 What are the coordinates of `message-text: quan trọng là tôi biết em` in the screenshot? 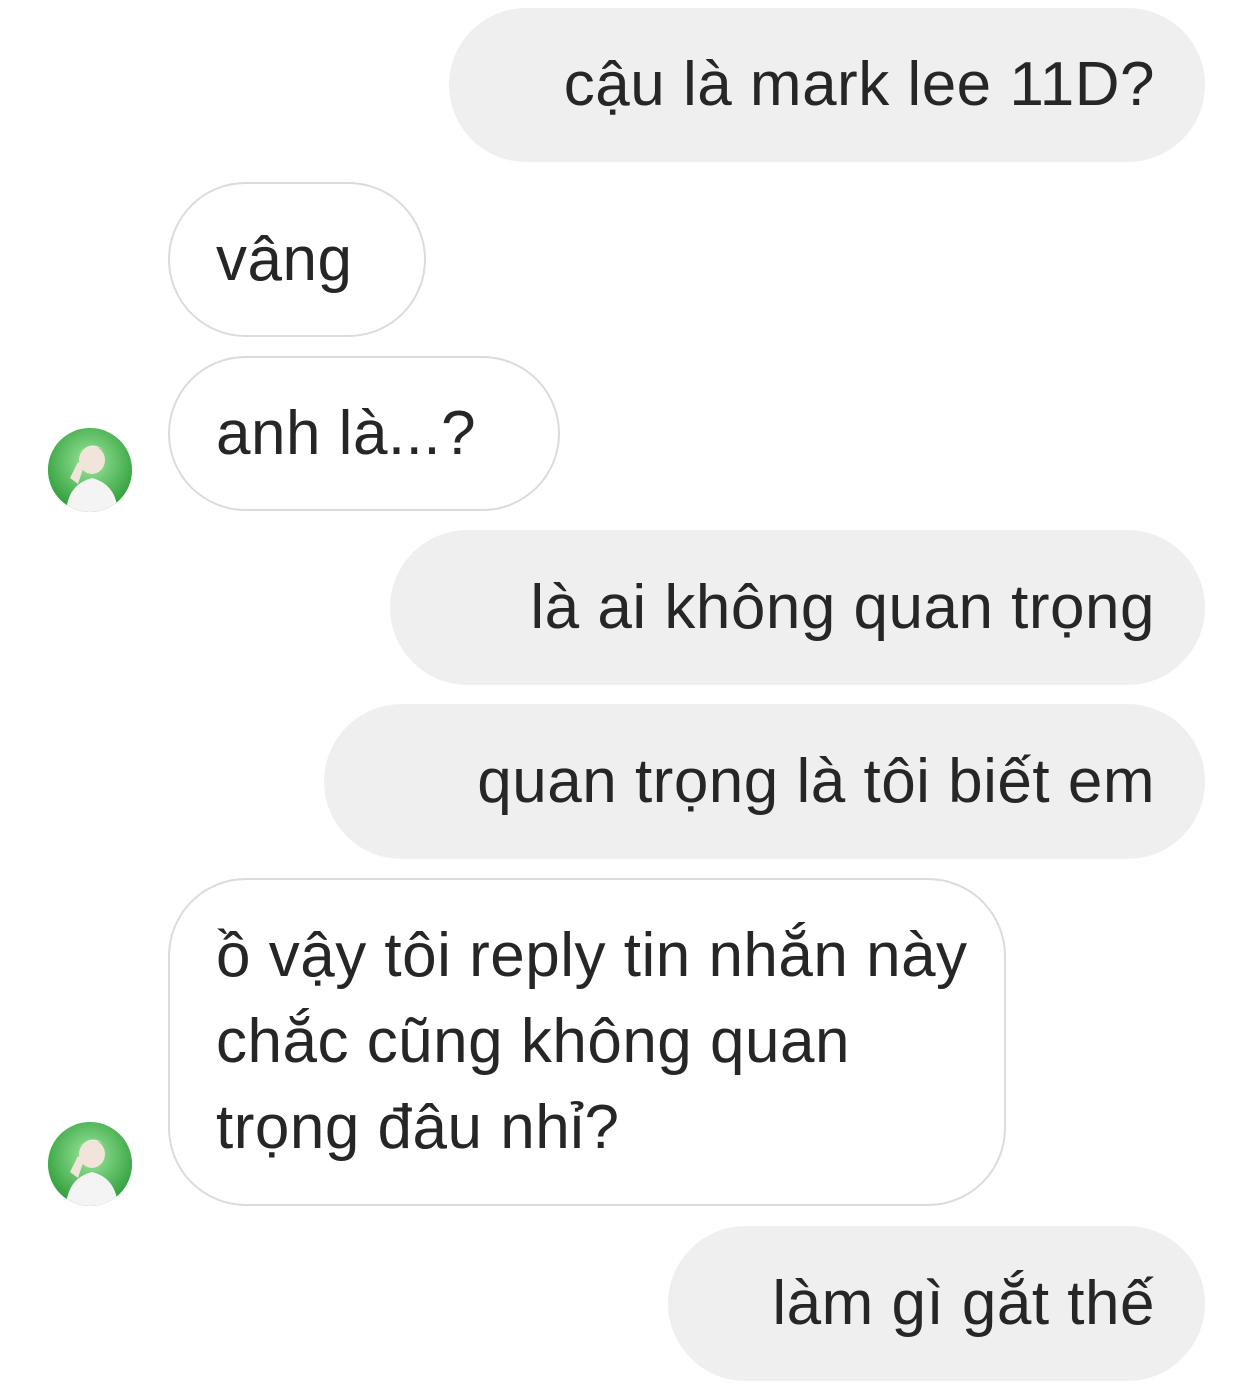 It's located at (816, 781).